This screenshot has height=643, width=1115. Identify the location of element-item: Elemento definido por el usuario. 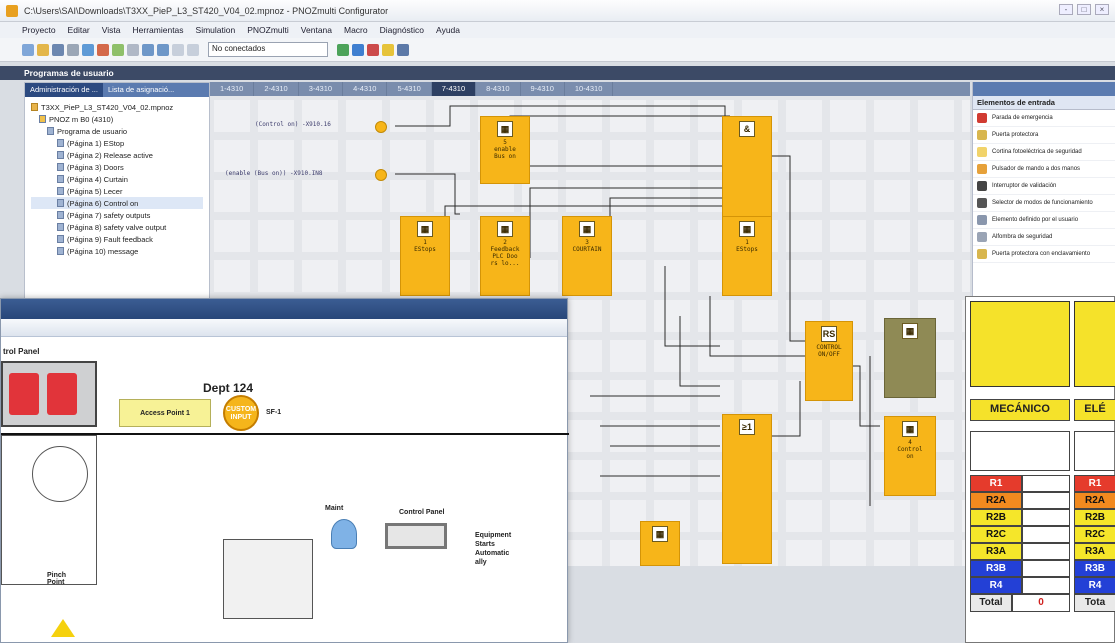
(1044, 220).